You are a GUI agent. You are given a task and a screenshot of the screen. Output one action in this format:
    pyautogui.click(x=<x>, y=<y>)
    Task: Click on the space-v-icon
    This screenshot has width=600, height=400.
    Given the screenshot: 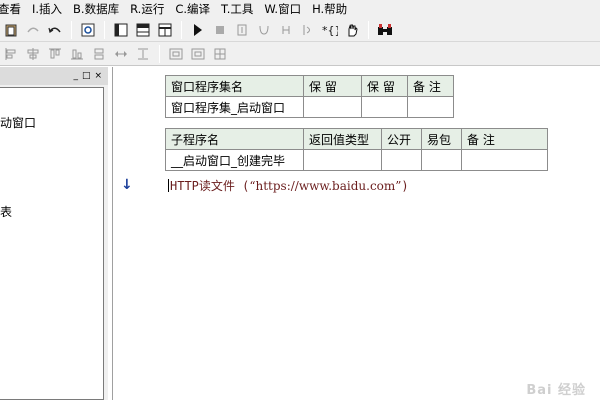 What is the action you would take?
    pyautogui.click(x=176, y=54)
    